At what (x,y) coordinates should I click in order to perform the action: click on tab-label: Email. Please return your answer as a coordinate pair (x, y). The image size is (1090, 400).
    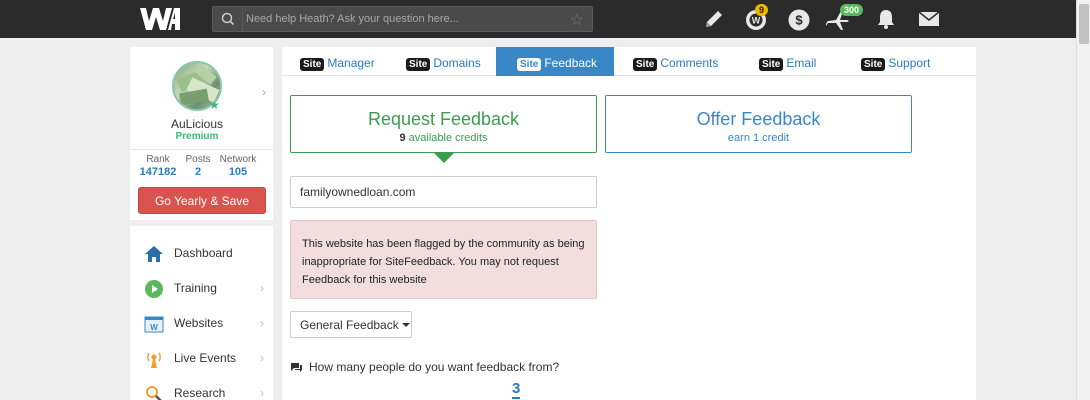
    Looking at the image, I should click on (801, 63).